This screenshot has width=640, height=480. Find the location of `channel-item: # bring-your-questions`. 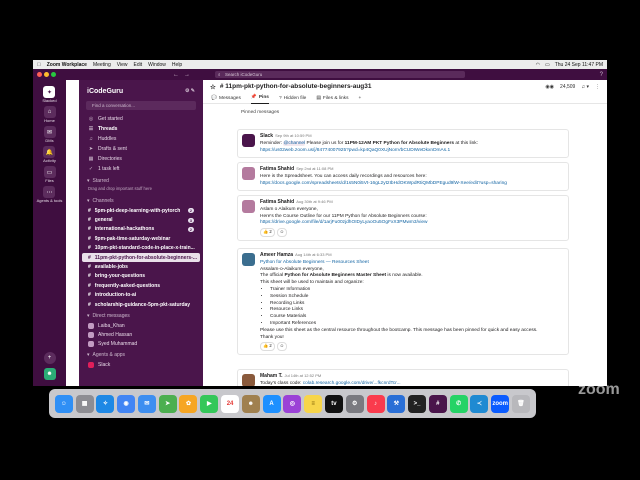

channel-item: # bring-your-questions is located at coordinates (141, 276).